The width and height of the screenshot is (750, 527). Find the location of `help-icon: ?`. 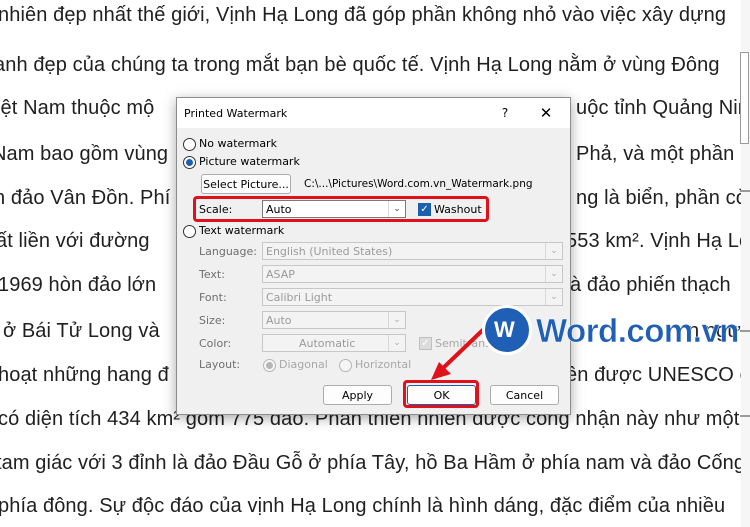

help-icon: ? is located at coordinates (505, 113).